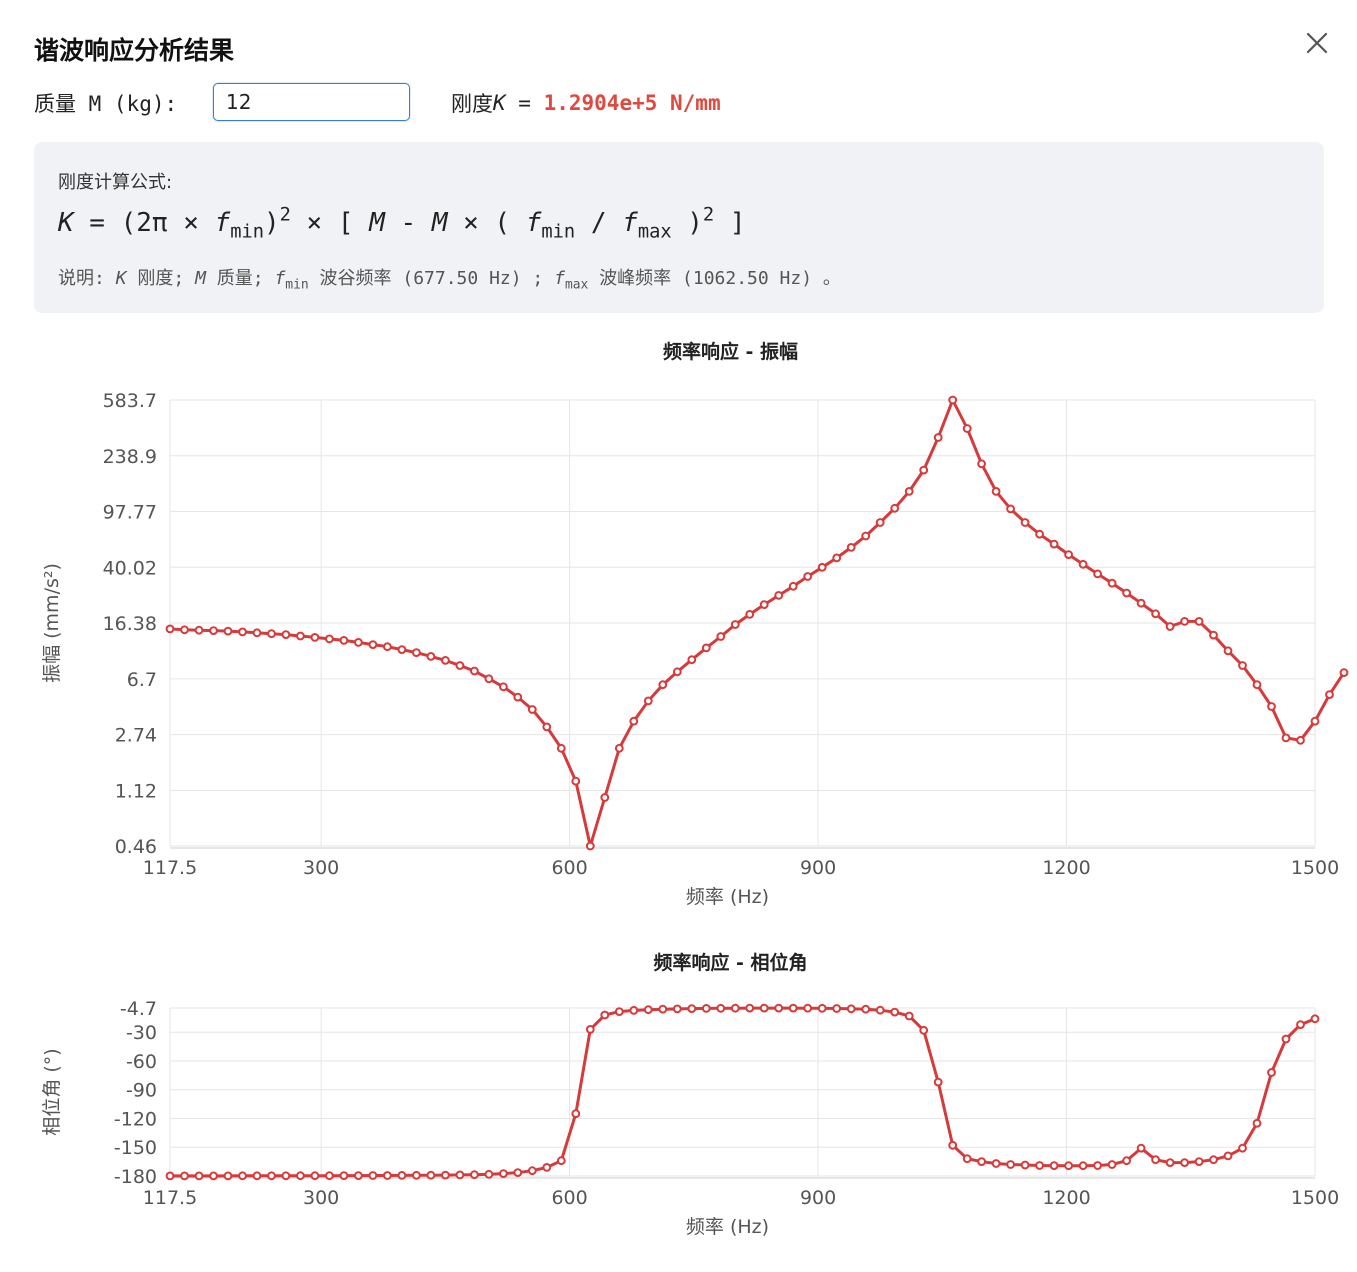 The width and height of the screenshot is (1357, 1272). I want to click on y-tick-label: 238.9, so click(130, 457).